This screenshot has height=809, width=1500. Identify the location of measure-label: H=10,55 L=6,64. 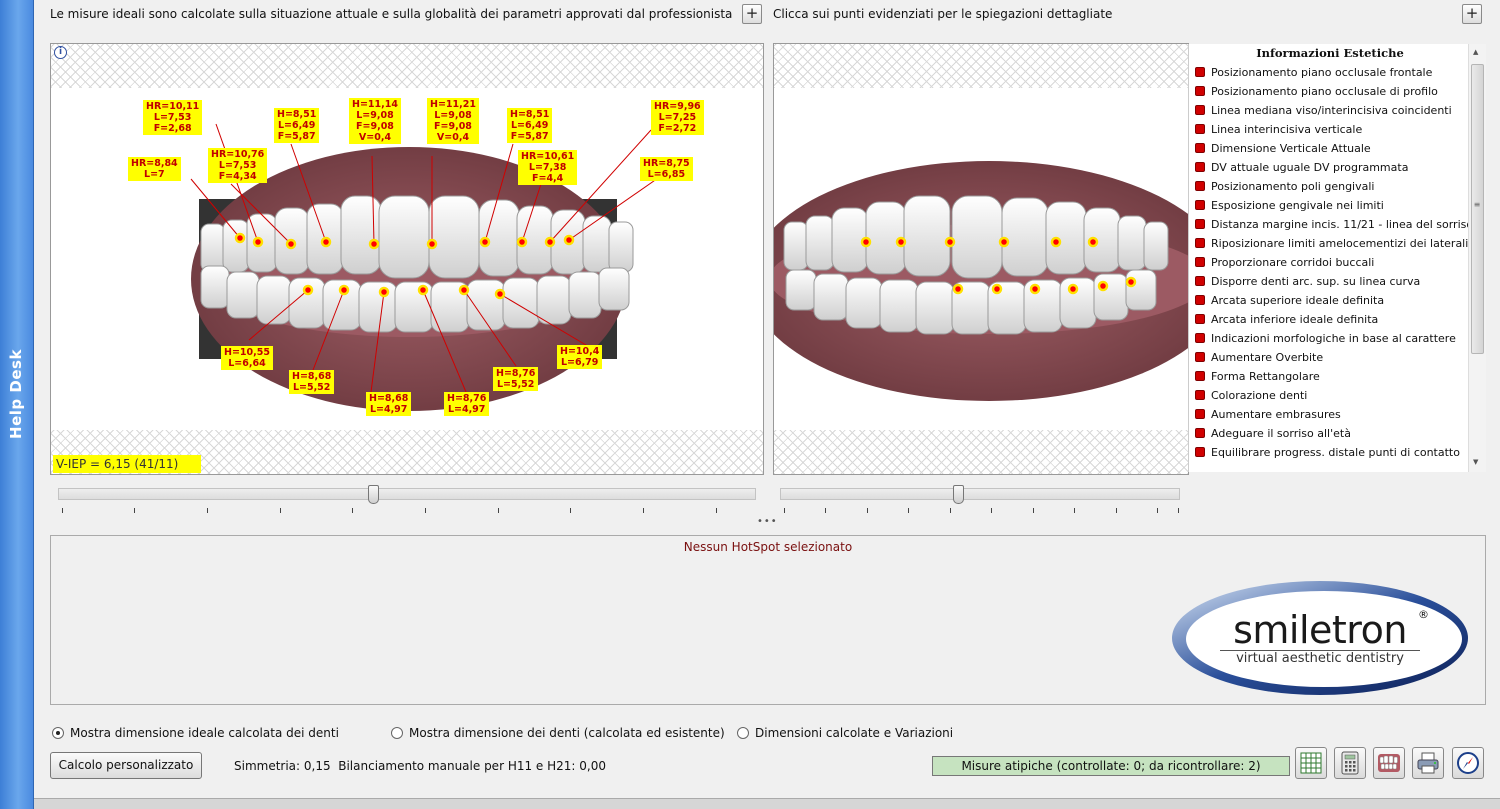
(247, 358).